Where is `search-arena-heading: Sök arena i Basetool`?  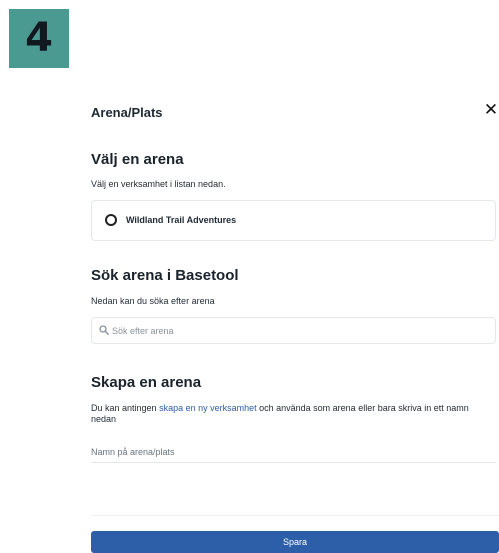
search-arena-heading: Sök arena i Basetool is located at coordinates (165, 275).